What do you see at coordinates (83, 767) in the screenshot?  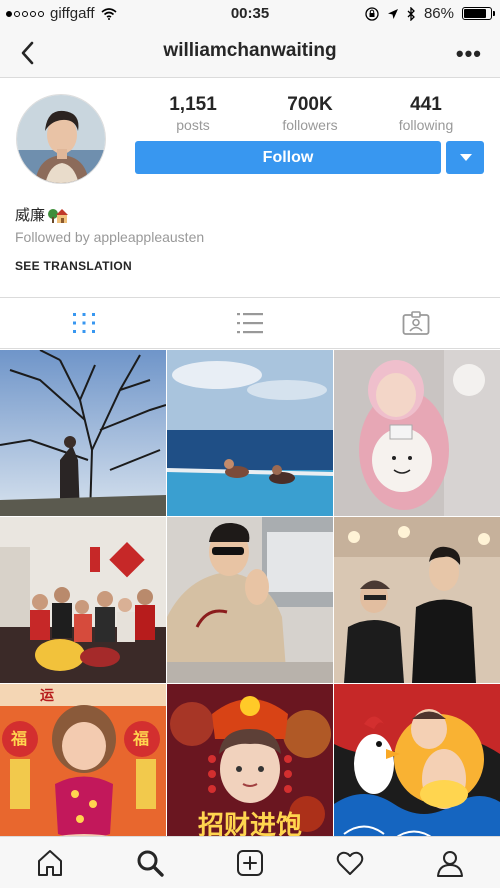 I see `post-thumbnail: 运 福 福` at bounding box center [83, 767].